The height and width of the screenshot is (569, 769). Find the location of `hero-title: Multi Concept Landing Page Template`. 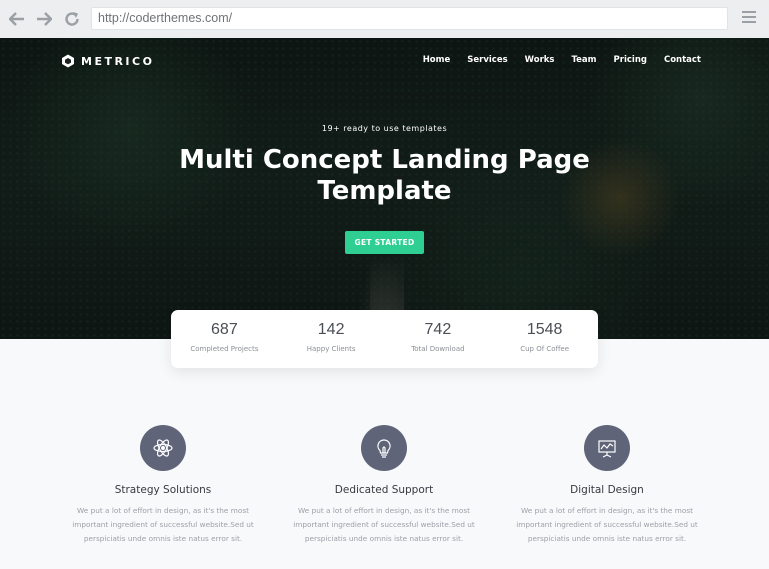

hero-title: Multi Concept Landing Page Template is located at coordinates (384, 176).